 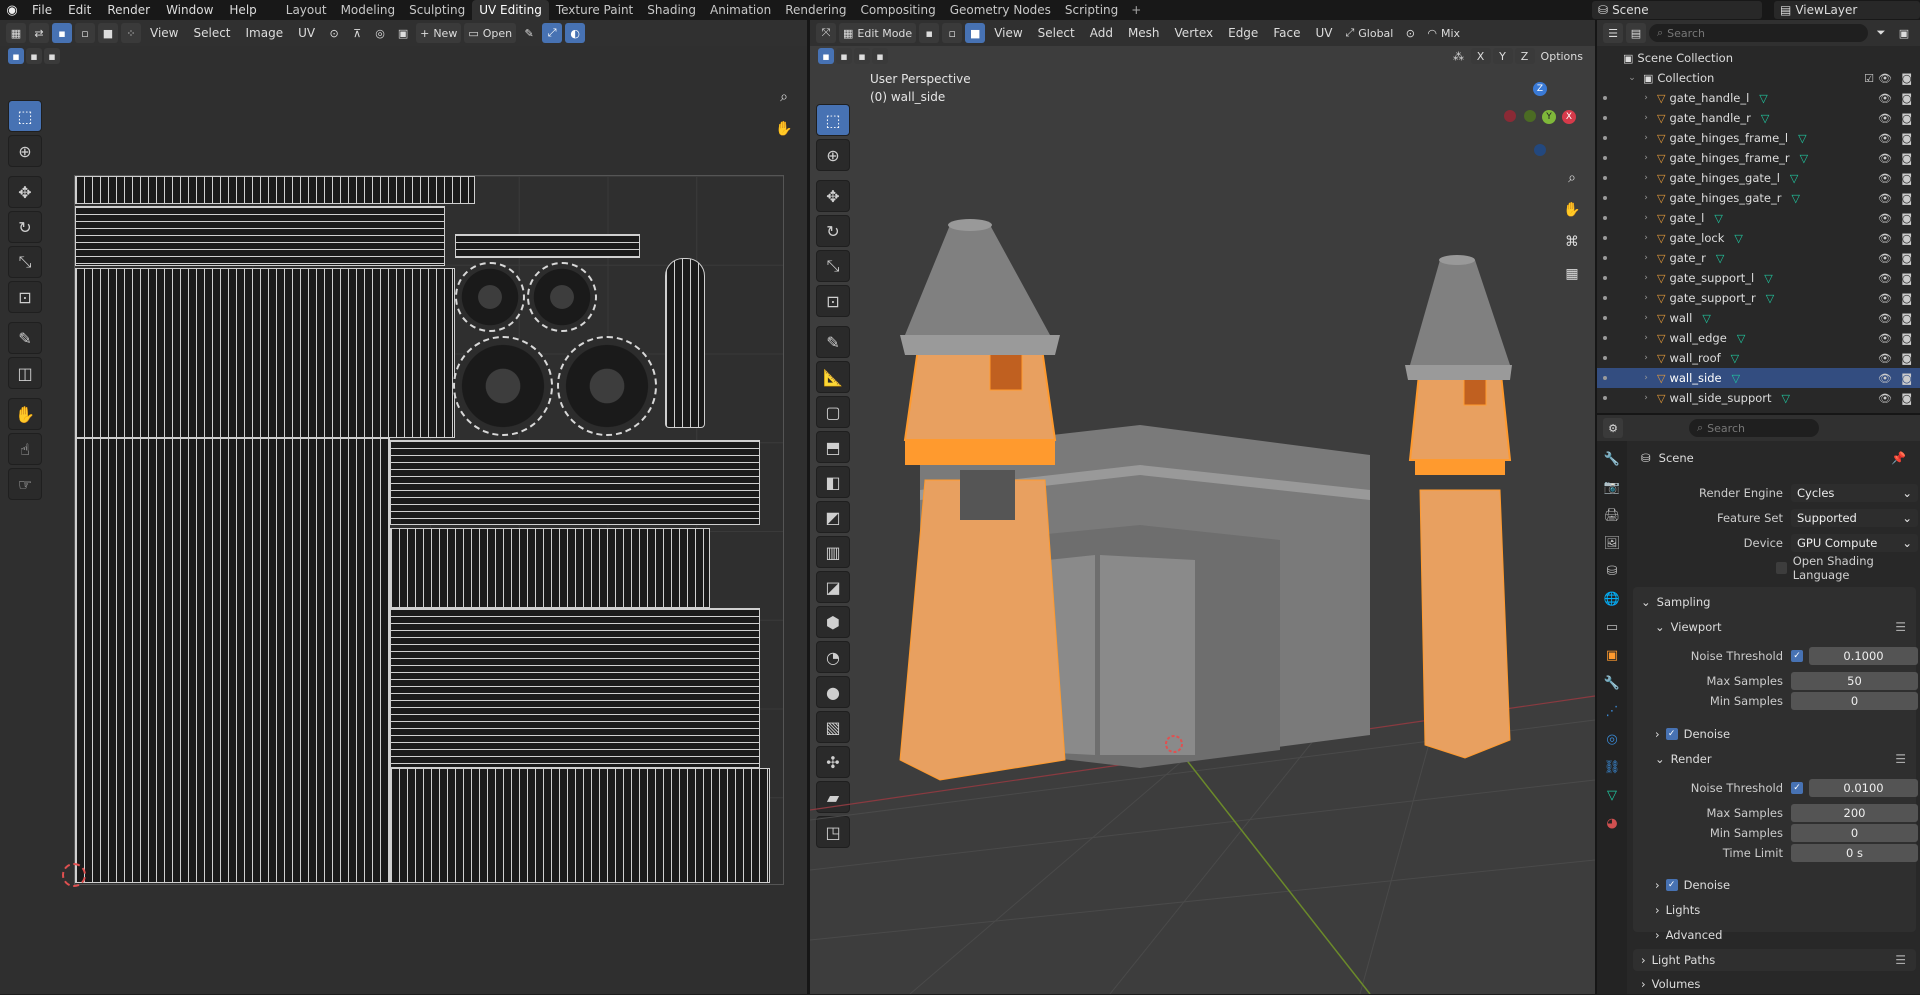 I want to click on new-collection-icon: ▣, so click(x=1904, y=33).